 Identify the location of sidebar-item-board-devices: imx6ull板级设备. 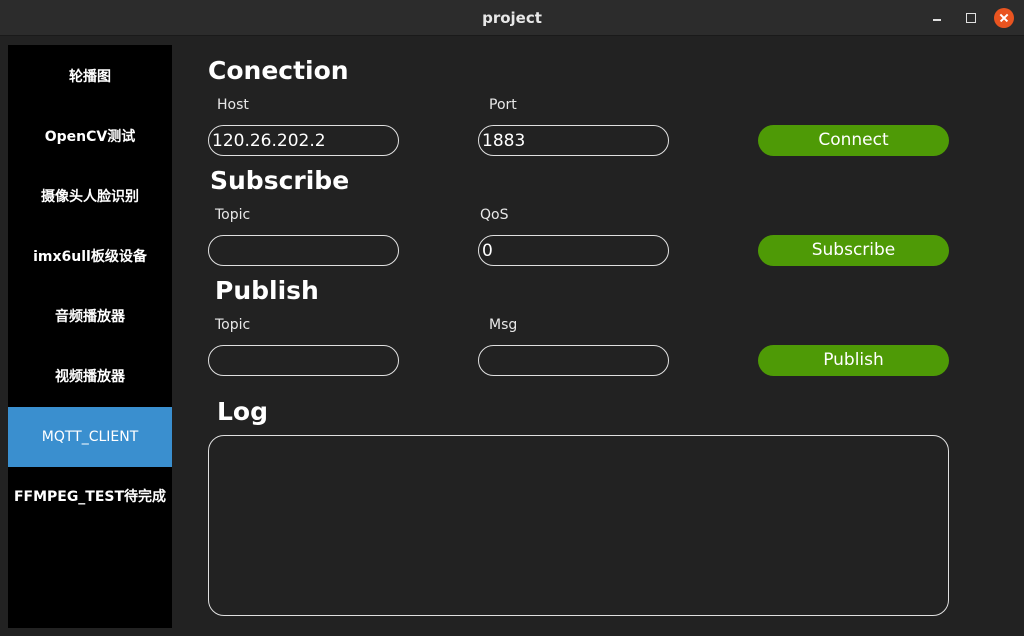
(90, 257).